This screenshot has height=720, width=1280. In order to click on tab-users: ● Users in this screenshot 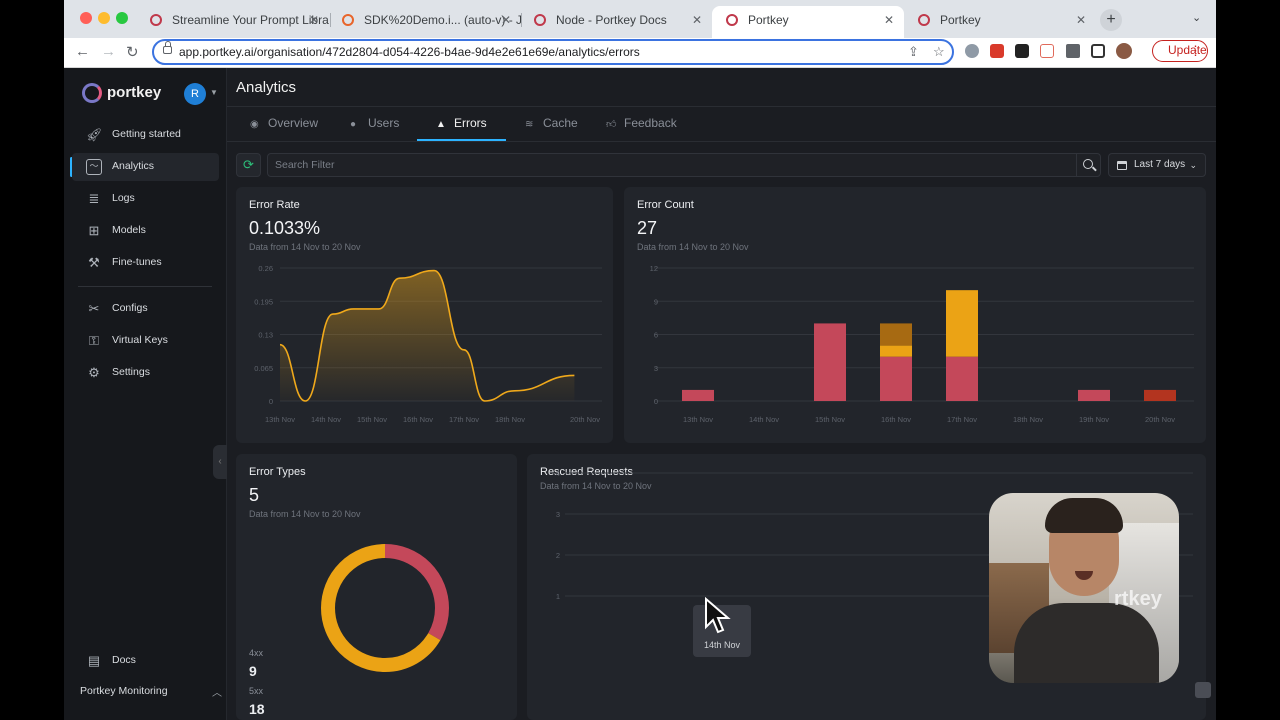, I will do `click(374, 124)`.